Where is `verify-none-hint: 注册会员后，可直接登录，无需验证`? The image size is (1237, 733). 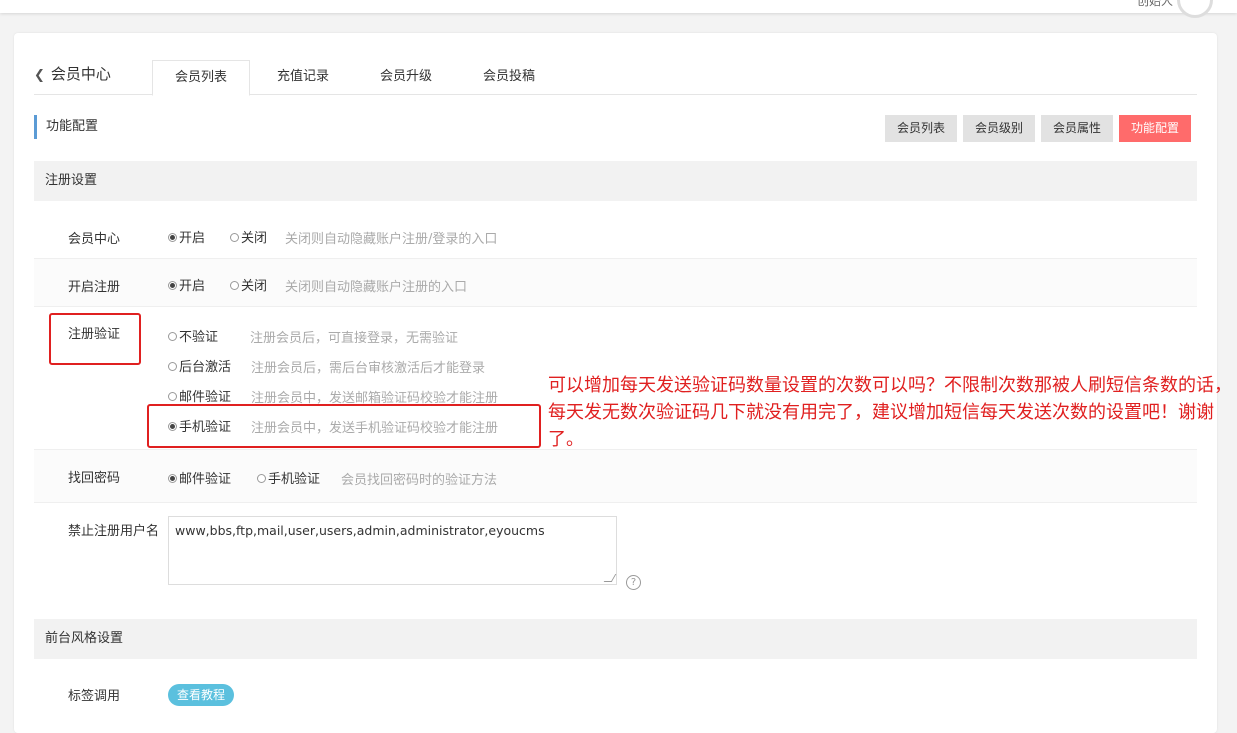
verify-none-hint: 注册会员后，可直接登录，无需验证 is located at coordinates (354, 338).